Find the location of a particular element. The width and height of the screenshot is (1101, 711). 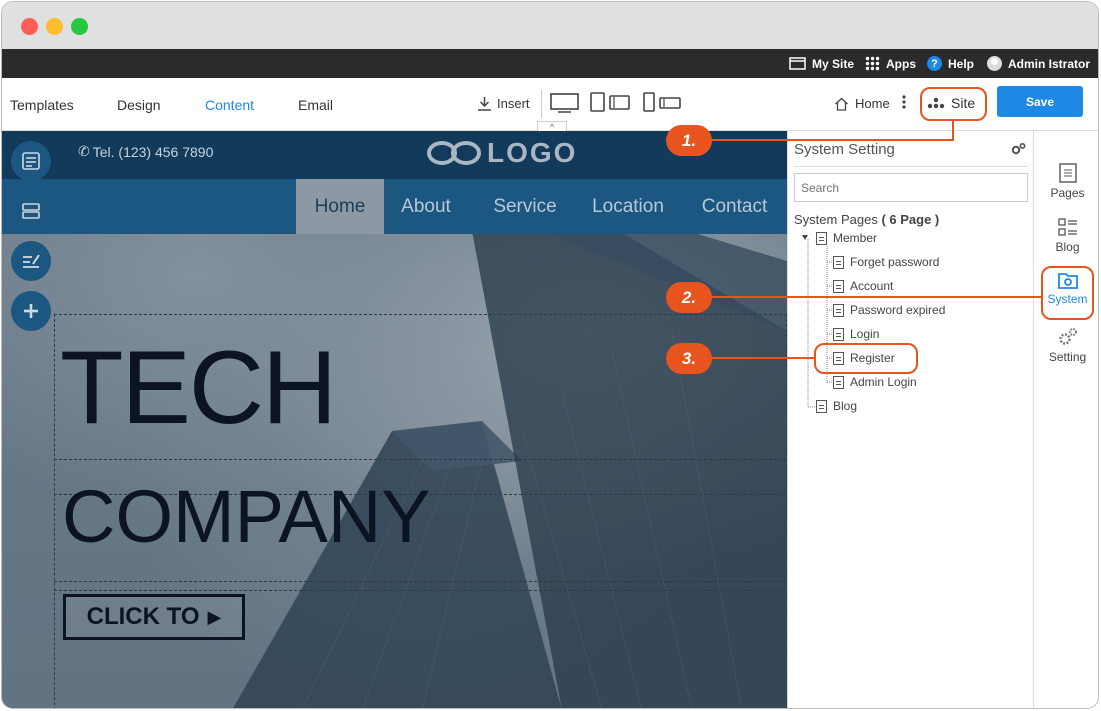

callout-1-badge: 1. is located at coordinates (689, 140).